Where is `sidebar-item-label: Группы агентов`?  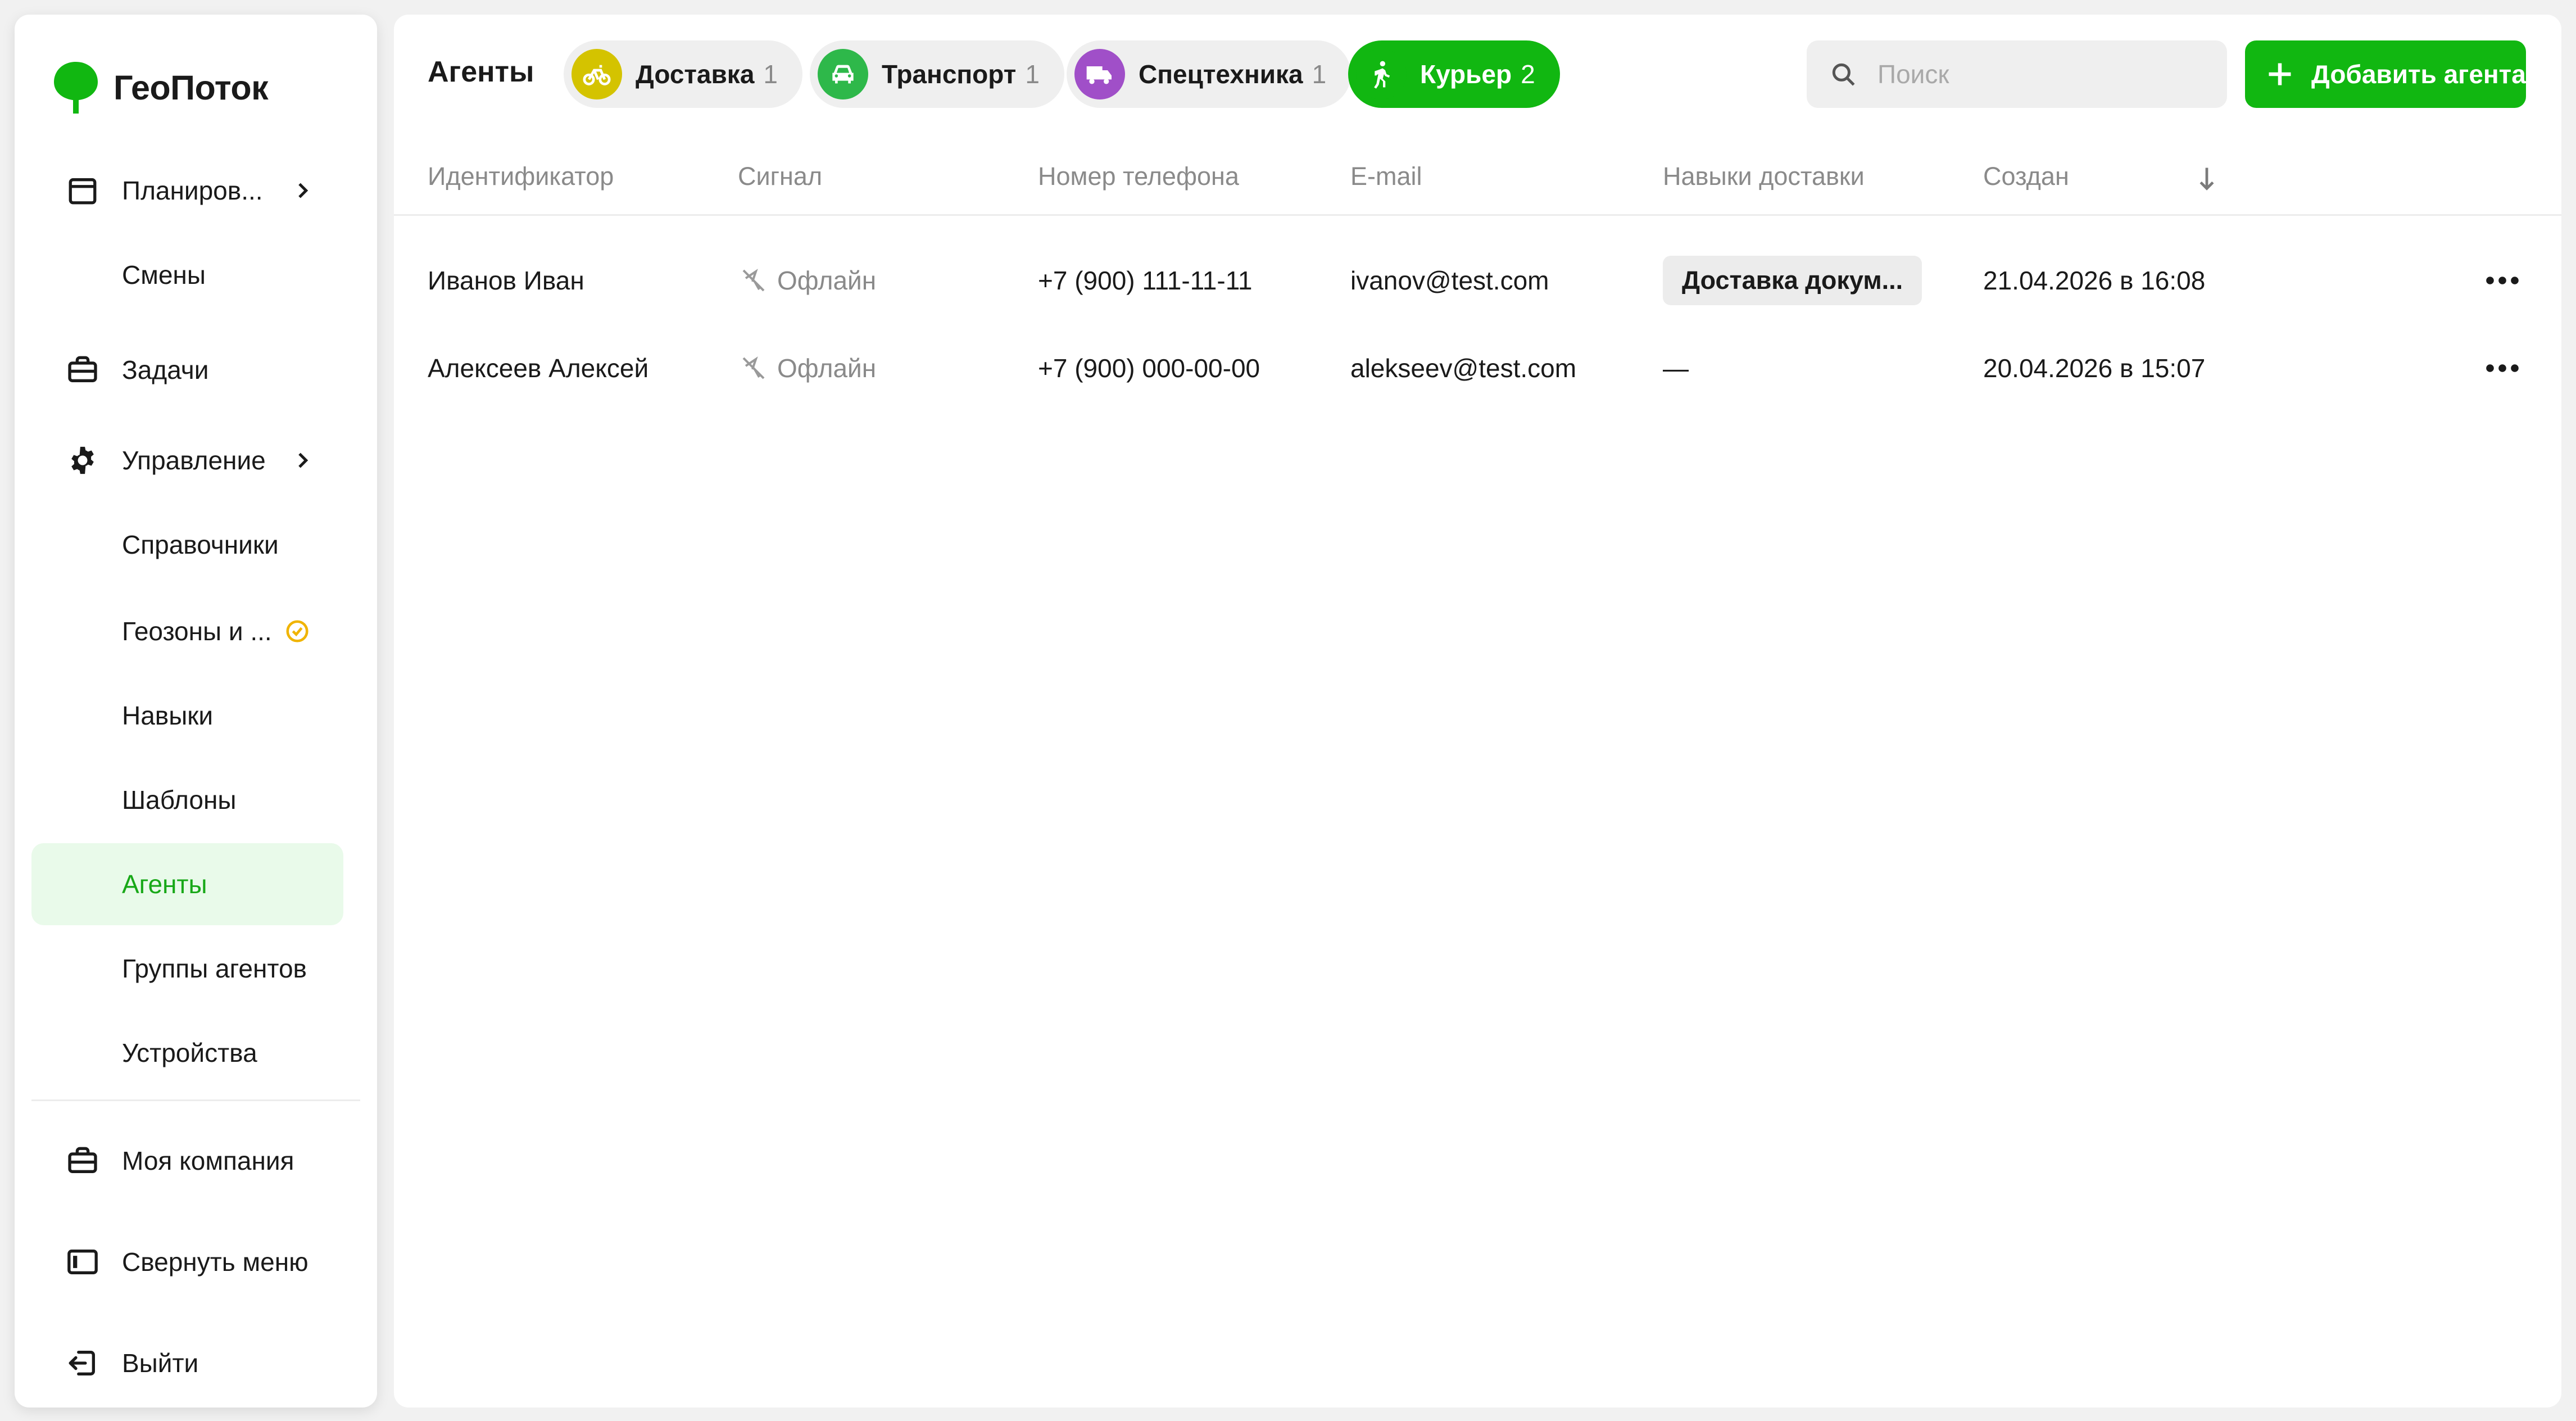
sidebar-item-label: Группы агентов is located at coordinates (214, 968).